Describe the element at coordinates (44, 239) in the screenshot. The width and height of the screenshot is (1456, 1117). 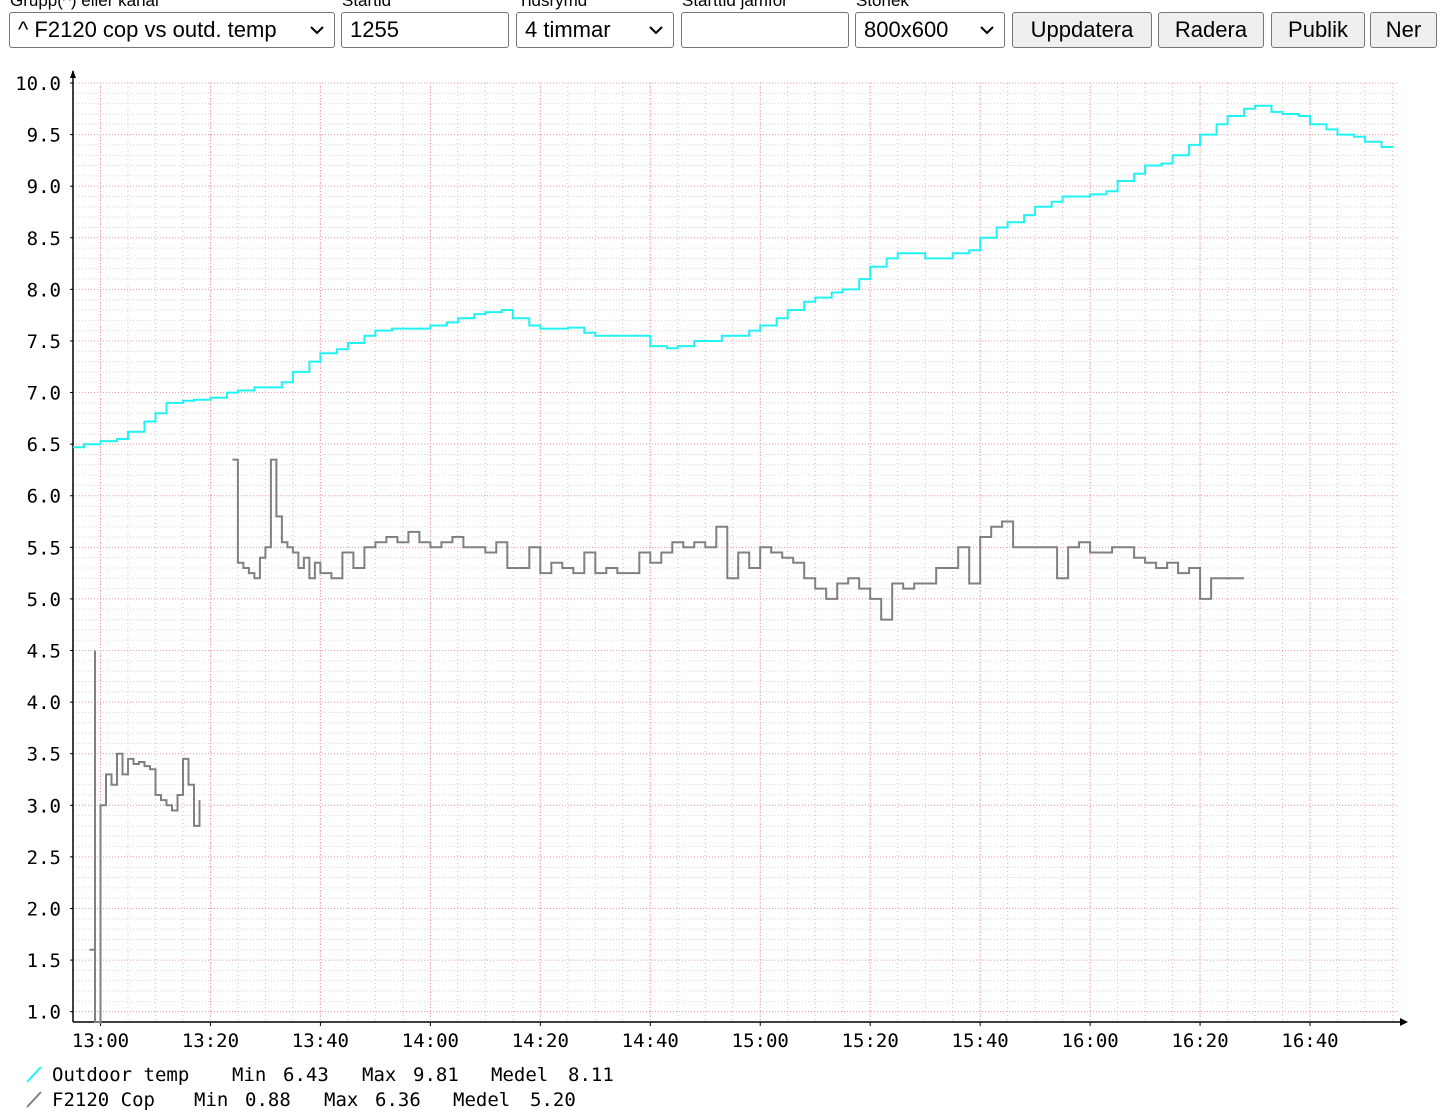
I see `y-tick-label: 8.5` at that location.